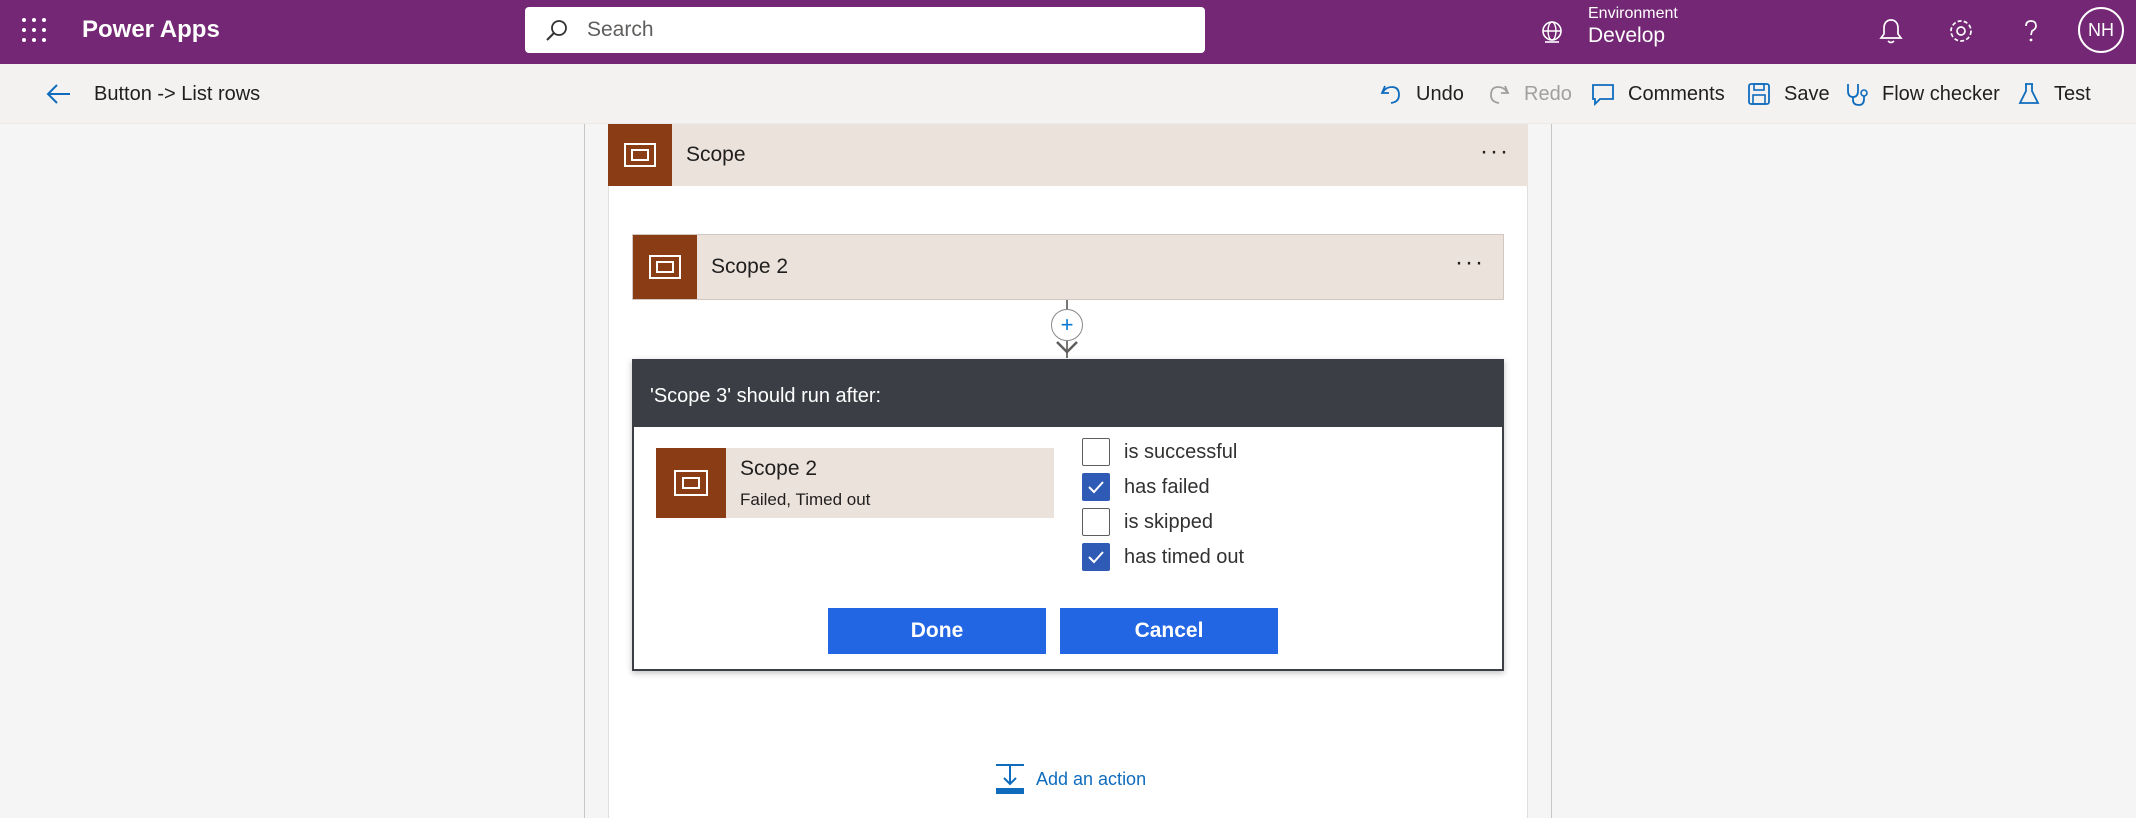 Image resolution: width=2136 pixels, height=818 pixels. I want to click on redo-label: Redo, so click(1548, 93).